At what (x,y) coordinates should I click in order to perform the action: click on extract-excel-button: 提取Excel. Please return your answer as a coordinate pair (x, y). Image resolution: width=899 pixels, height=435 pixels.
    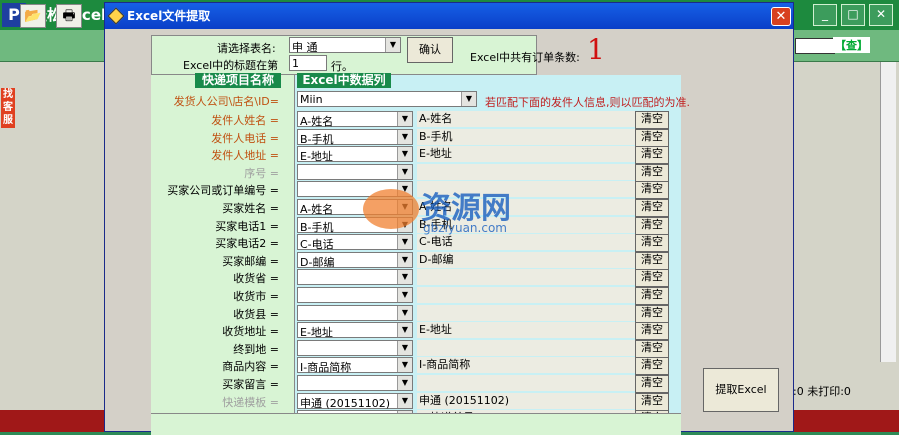
    Looking at the image, I should click on (741, 390).